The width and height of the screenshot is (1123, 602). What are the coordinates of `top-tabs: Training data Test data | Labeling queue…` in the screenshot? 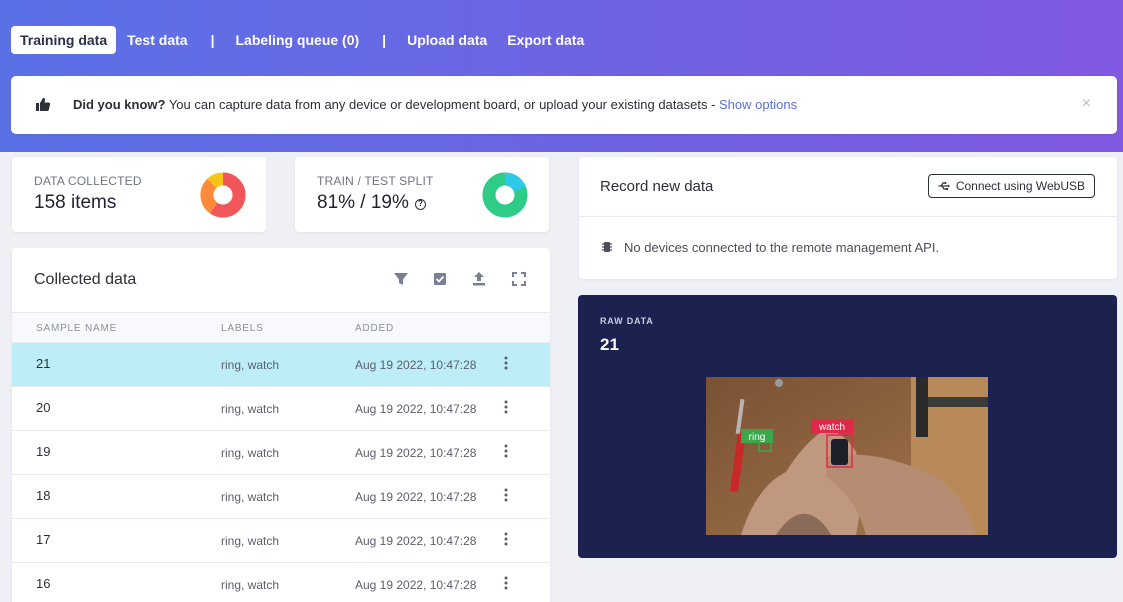 It's located at (303, 40).